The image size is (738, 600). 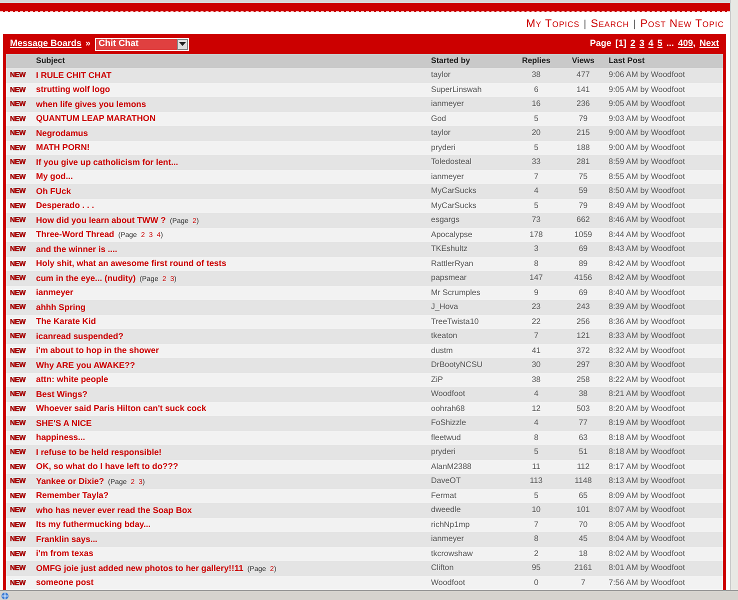 I want to click on topic-link: Why ARE you AWAKE??, so click(x=86, y=365).